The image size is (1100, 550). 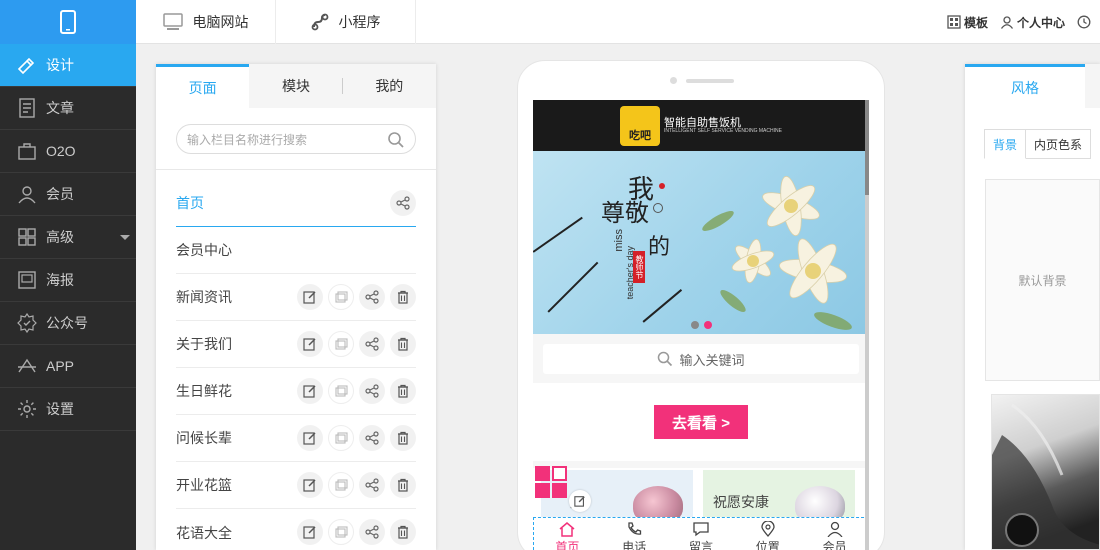 I want to click on slider-dot, so click(x=695, y=325).